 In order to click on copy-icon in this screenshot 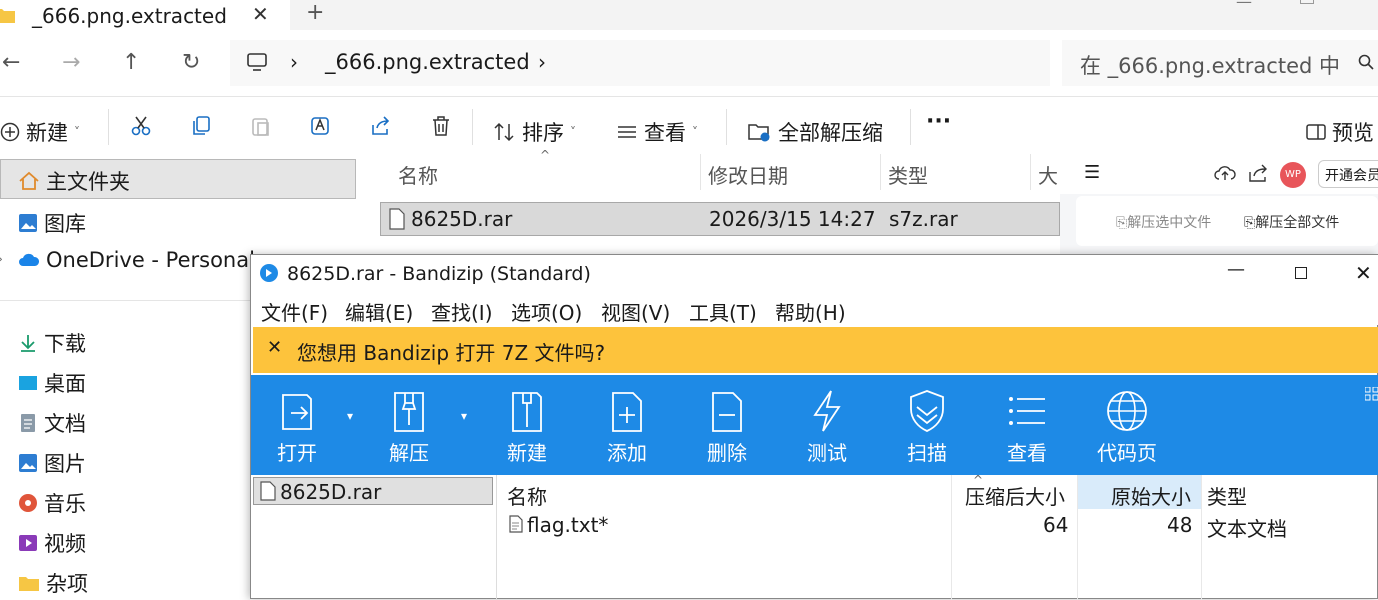, I will do `click(201, 126)`.